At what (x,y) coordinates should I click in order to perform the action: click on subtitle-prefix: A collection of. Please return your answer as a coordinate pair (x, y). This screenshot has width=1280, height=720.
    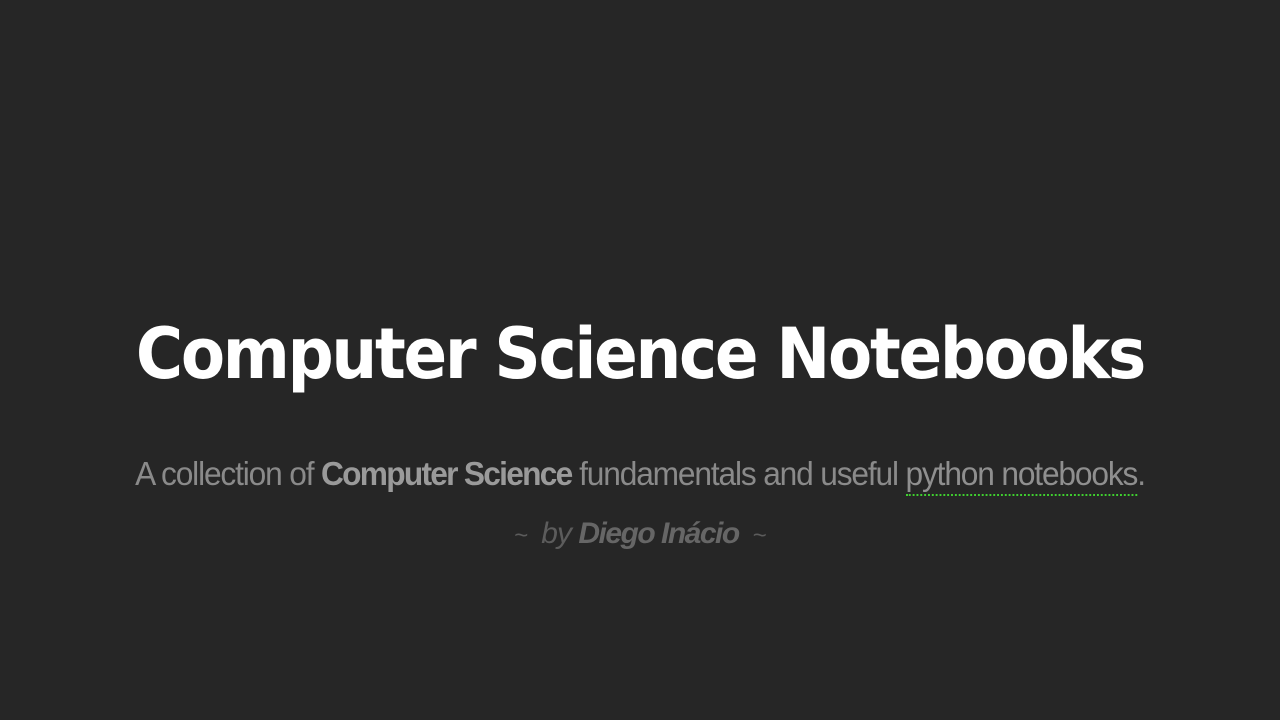
    Looking at the image, I should click on (228, 473).